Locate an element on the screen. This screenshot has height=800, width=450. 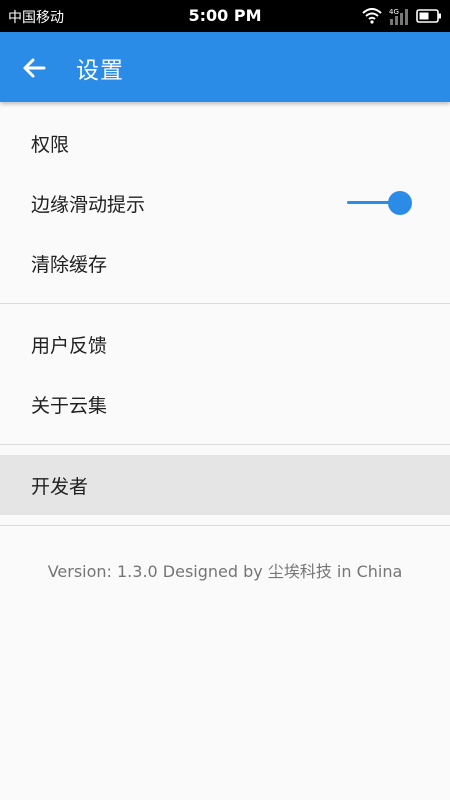
settings-item-feedback: 用户反馈 is located at coordinates (225, 344).